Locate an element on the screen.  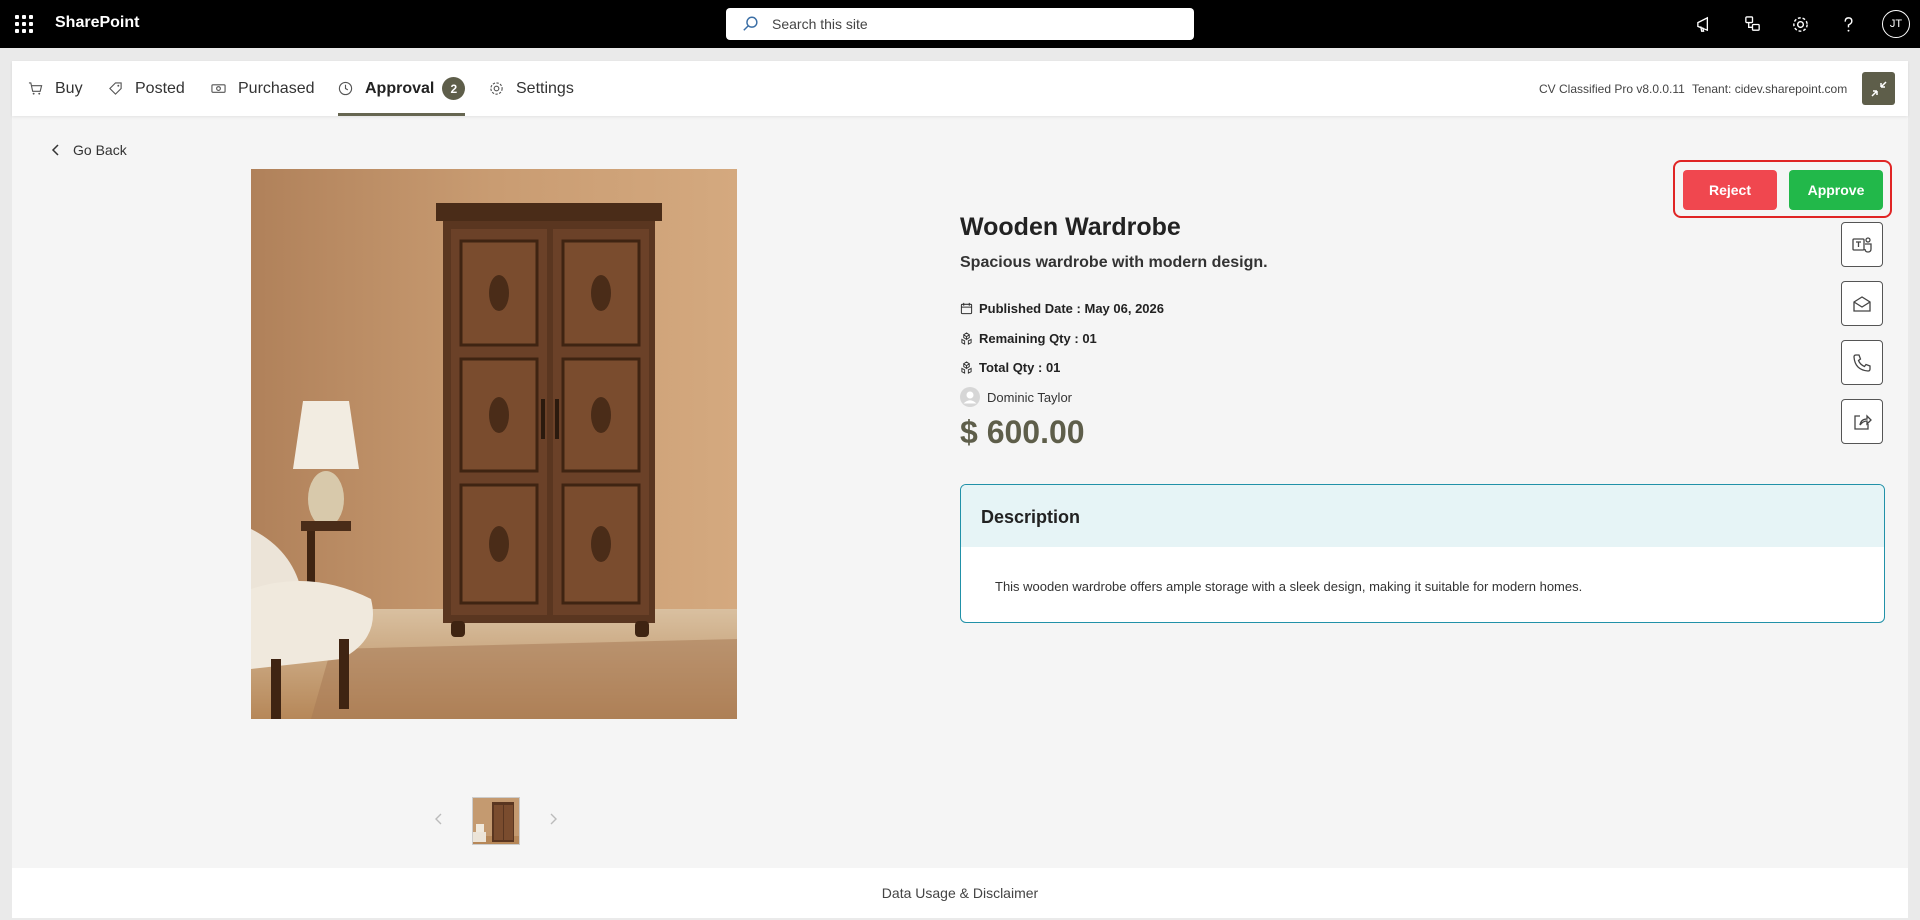
remaining-qty: Remaining Qty : 01 is located at coordinates (1028, 338).